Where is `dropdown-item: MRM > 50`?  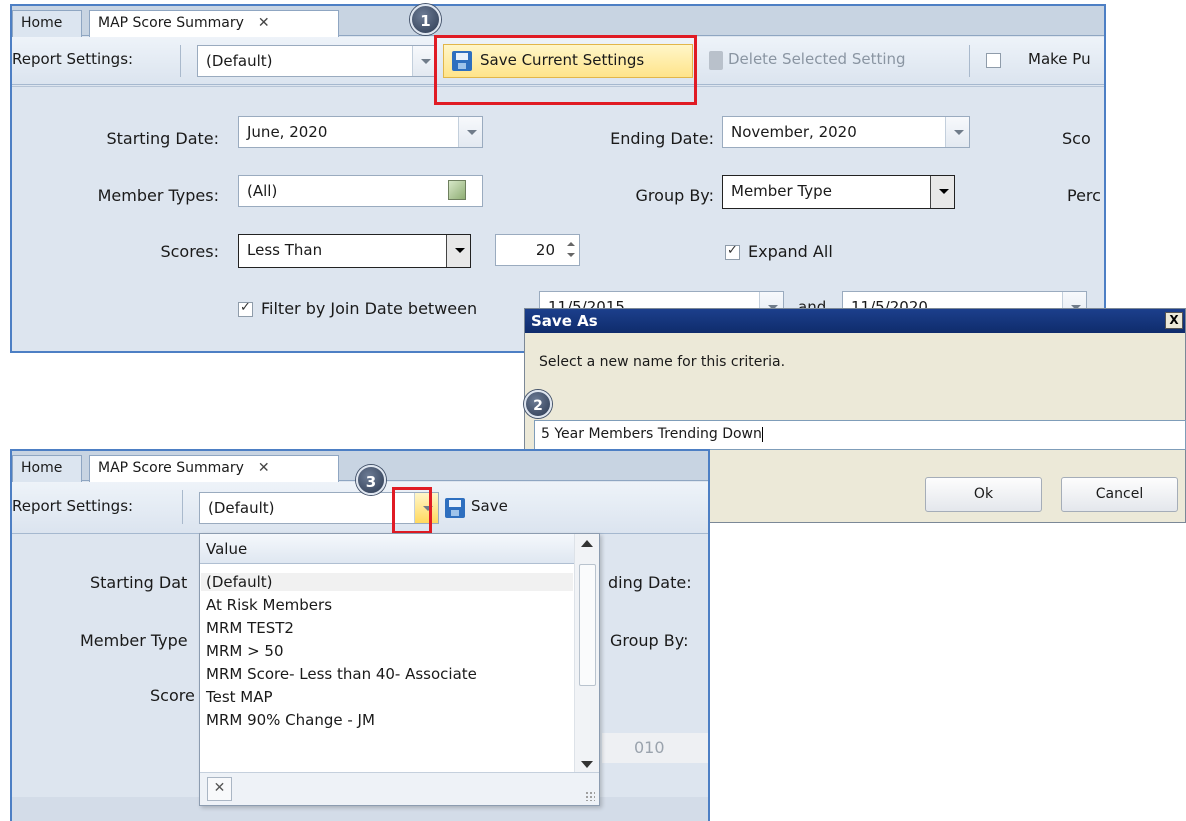
dropdown-item: MRM > 50 is located at coordinates (245, 651).